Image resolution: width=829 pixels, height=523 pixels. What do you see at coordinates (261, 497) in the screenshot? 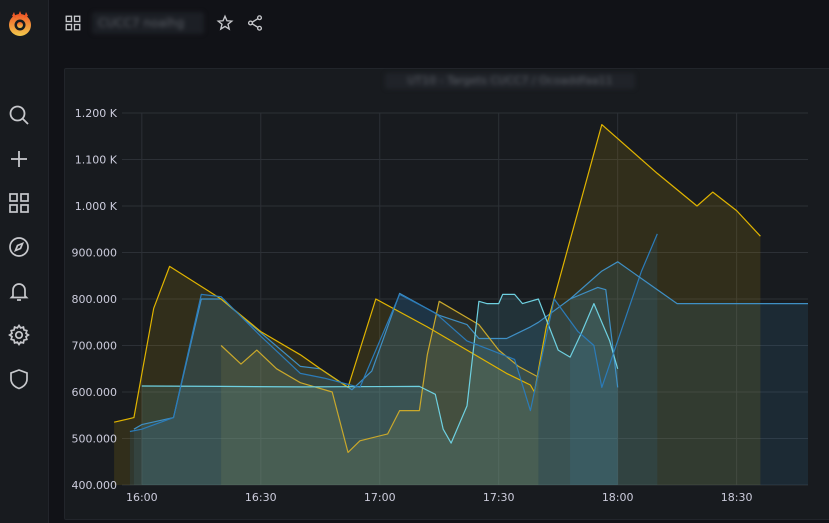
I see `x-tick-label: 16:30` at bounding box center [261, 497].